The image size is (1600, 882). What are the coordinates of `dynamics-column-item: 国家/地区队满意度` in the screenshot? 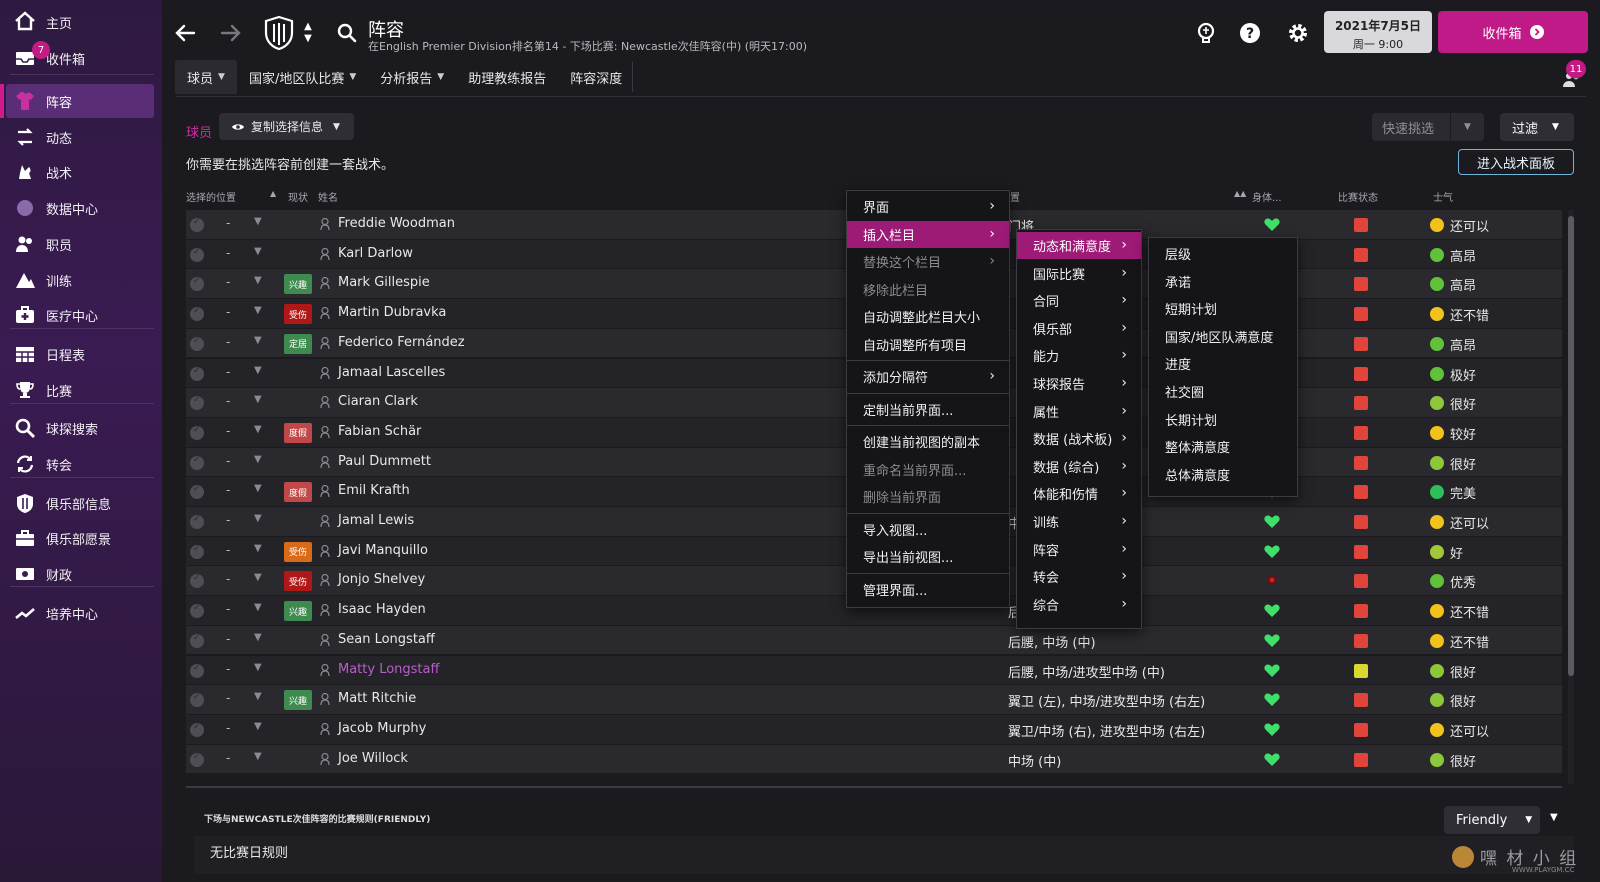 It's located at (1223, 336).